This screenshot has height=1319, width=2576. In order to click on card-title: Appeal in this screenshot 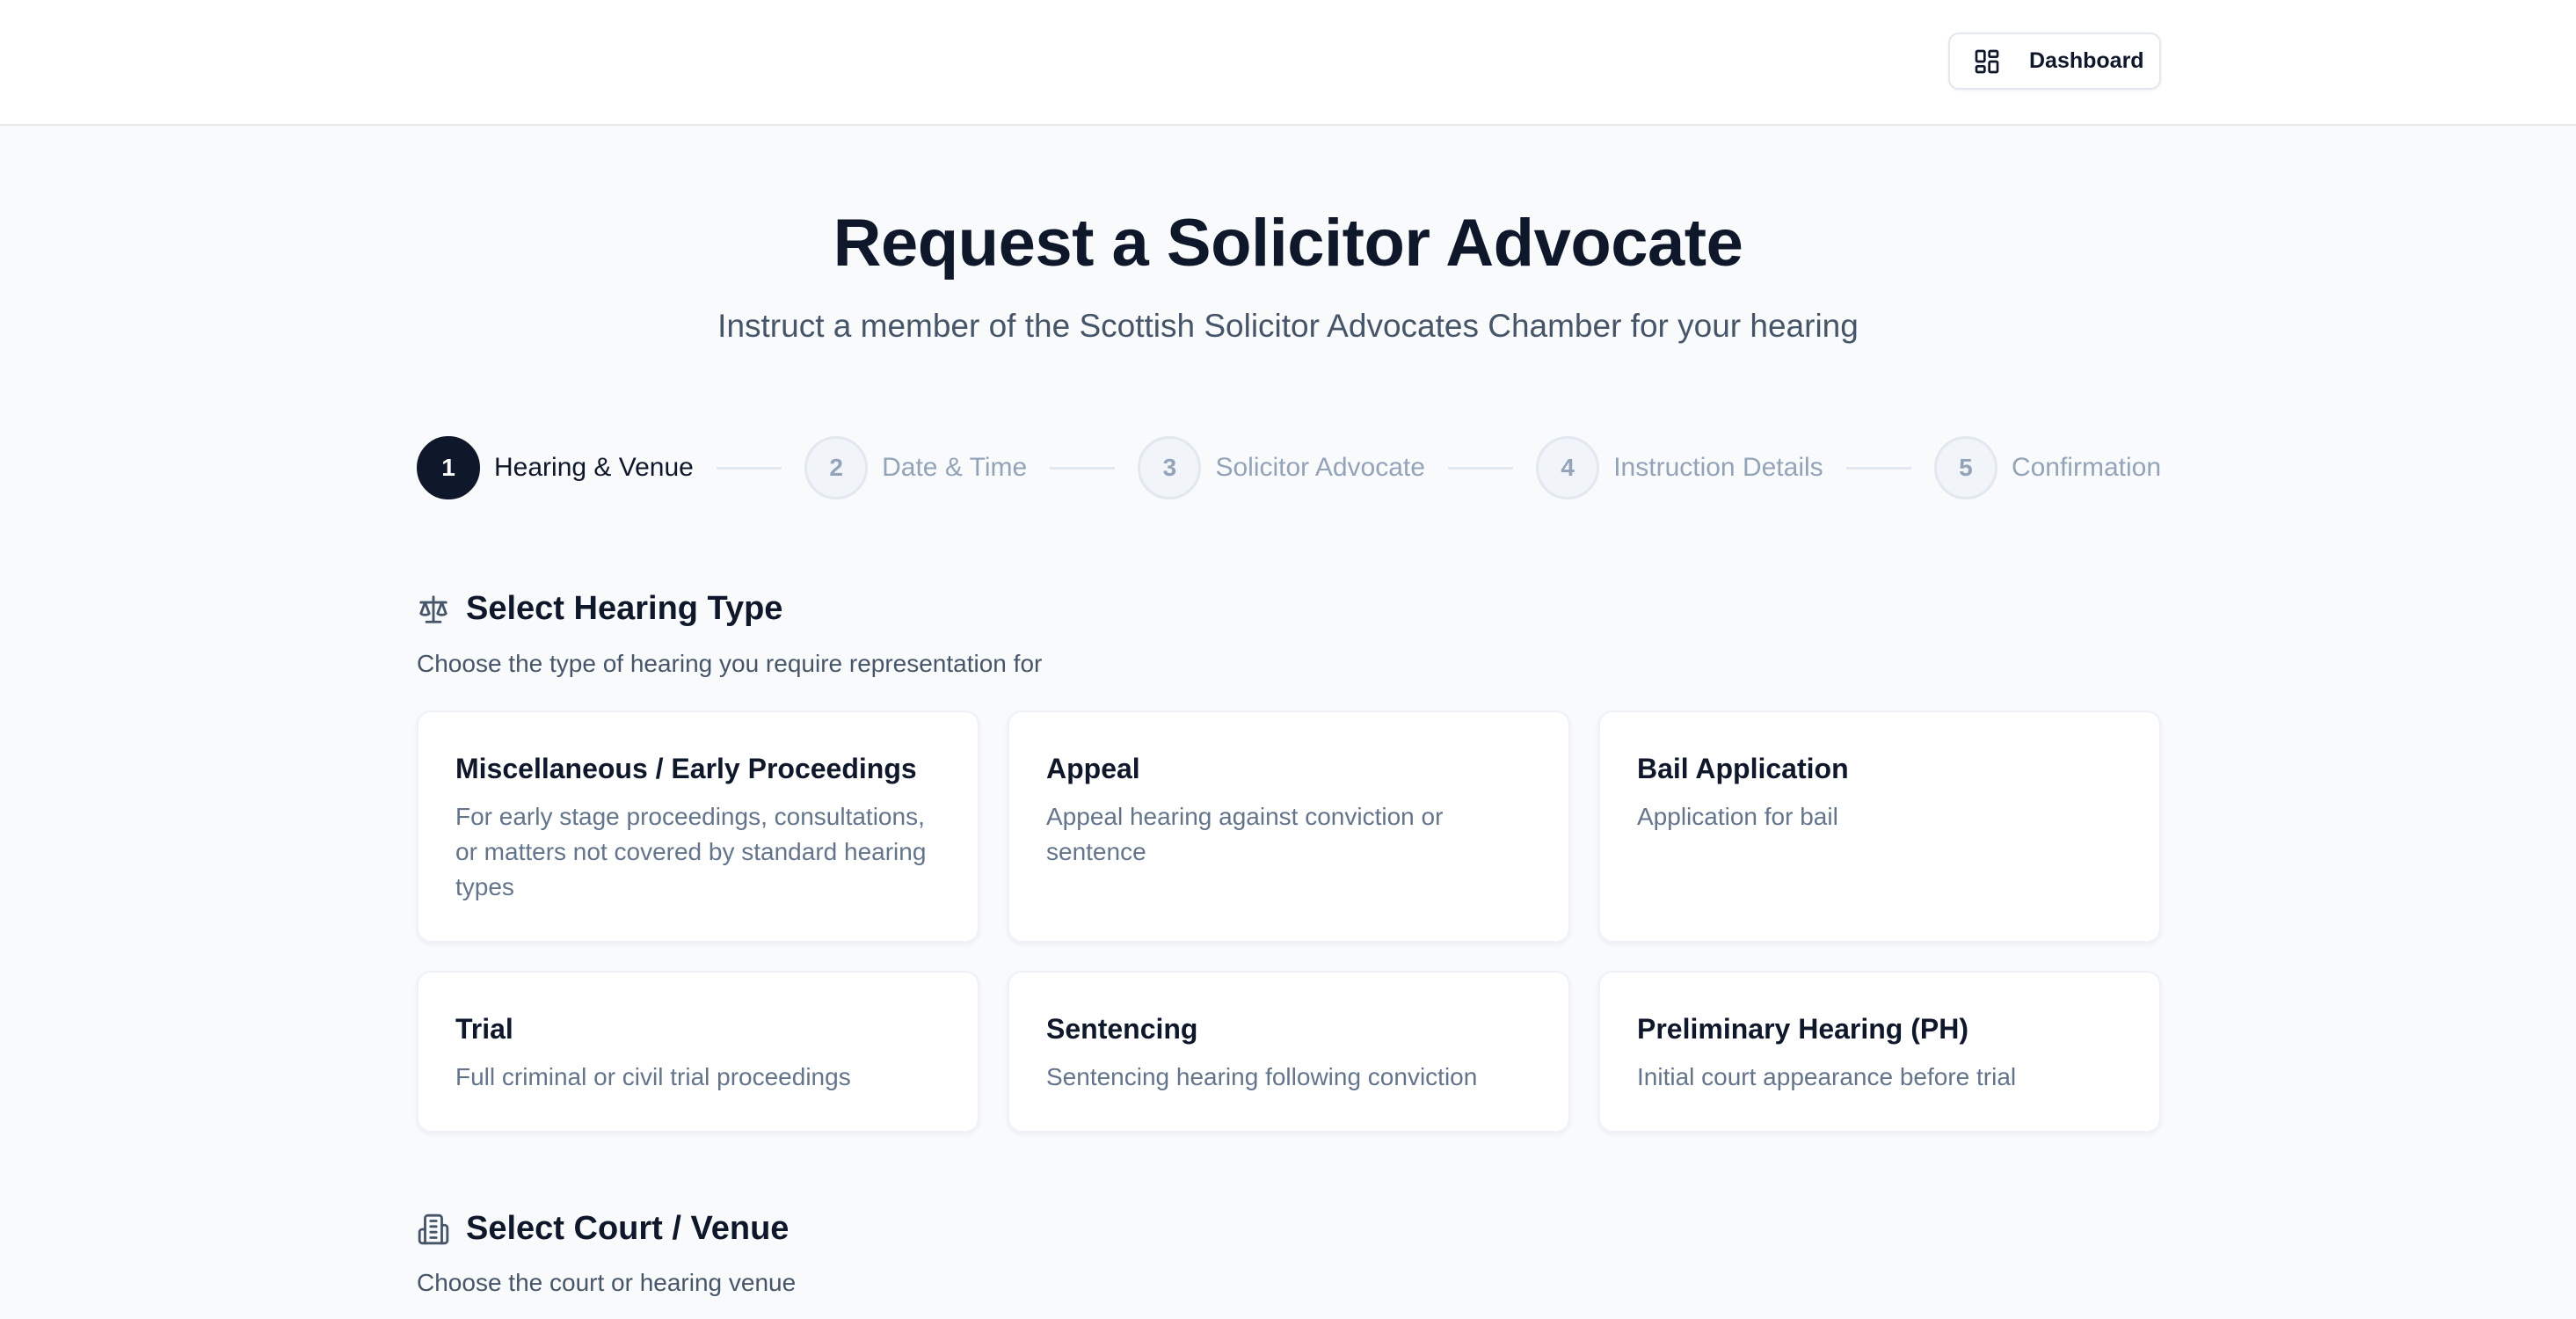, I will do `click(1093, 768)`.